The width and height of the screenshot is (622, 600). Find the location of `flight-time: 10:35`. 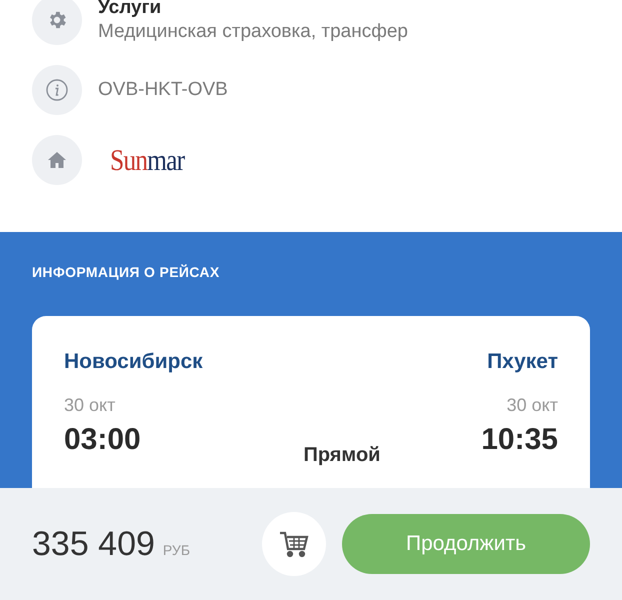

flight-time: 10:35 is located at coordinates (519, 439).